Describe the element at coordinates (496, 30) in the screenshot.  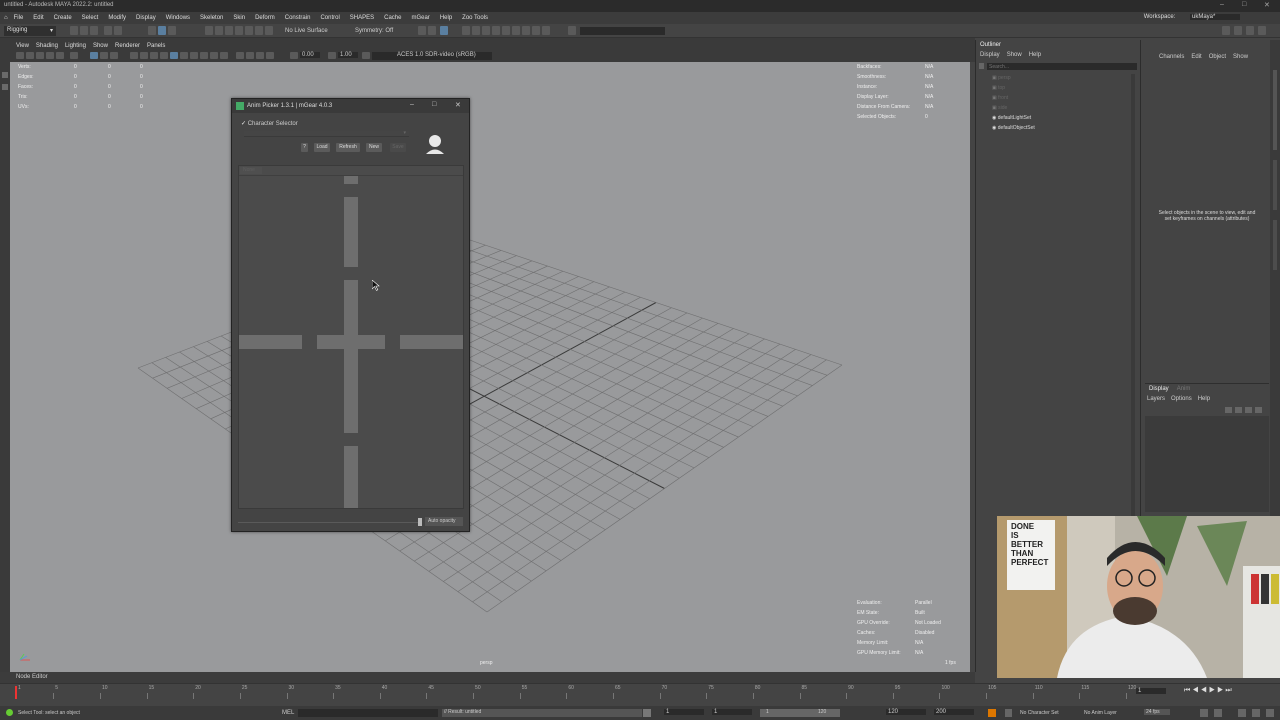
I see `arnold-render-icon` at that location.